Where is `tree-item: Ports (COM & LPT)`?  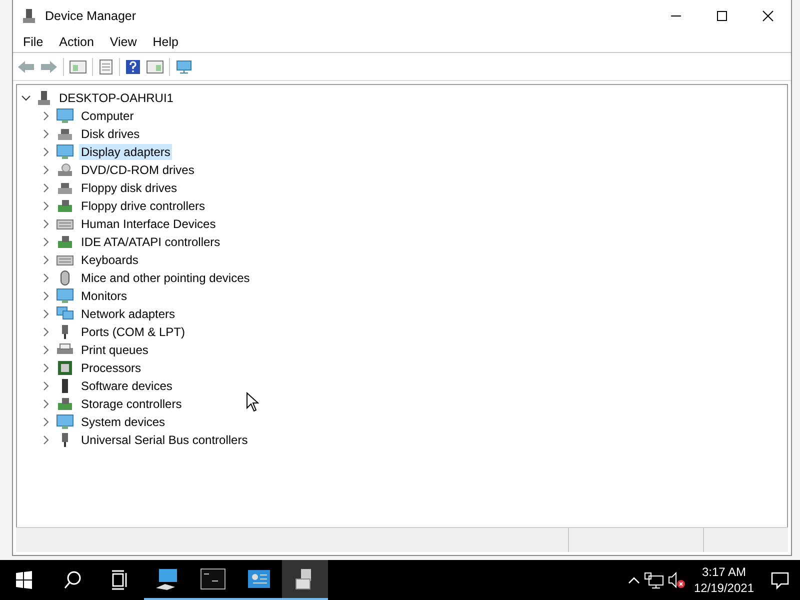
tree-item: Ports (COM & LPT) is located at coordinates (133, 332).